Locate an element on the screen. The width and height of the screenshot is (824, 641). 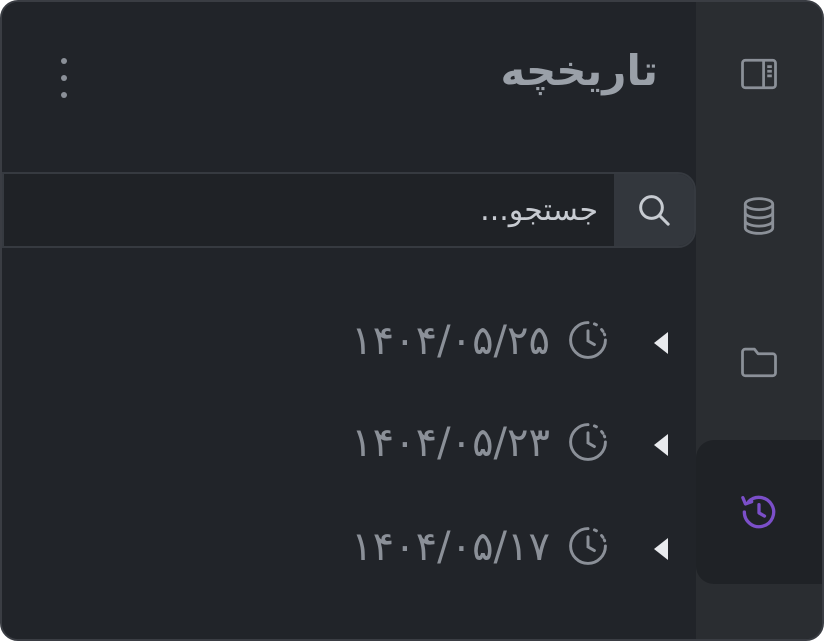
rail-item-folder is located at coordinates (759, 362).